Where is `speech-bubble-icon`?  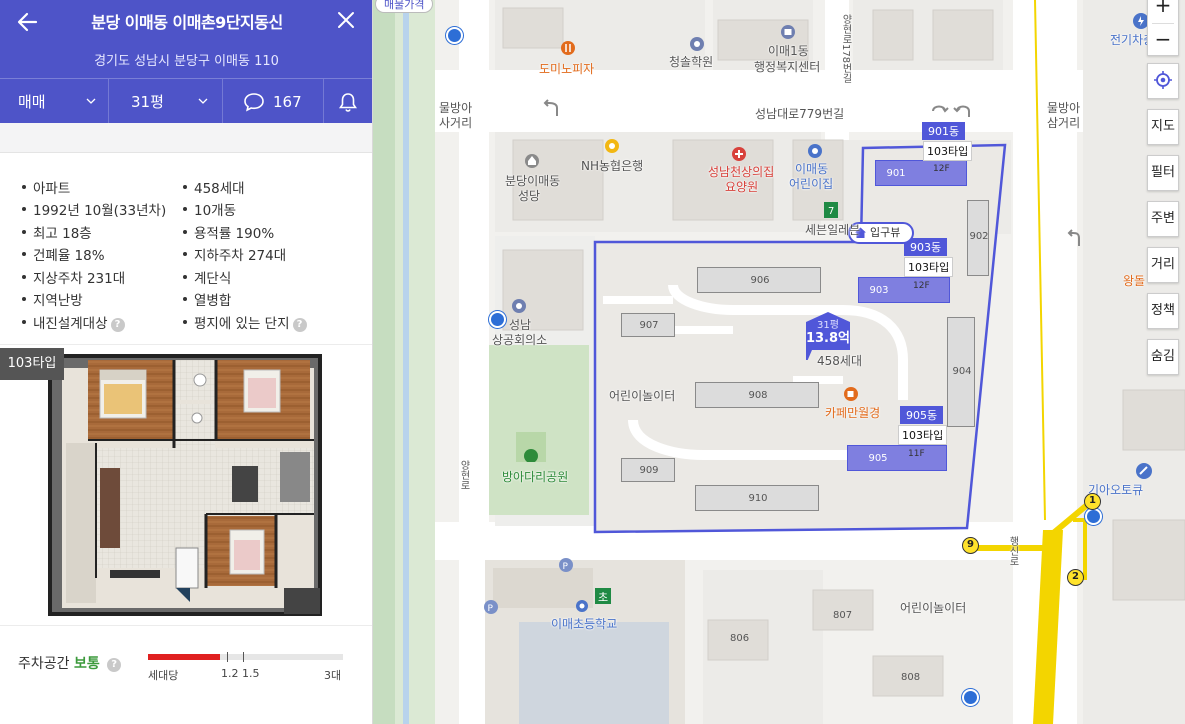 speech-bubble-icon is located at coordinates (254, 102).